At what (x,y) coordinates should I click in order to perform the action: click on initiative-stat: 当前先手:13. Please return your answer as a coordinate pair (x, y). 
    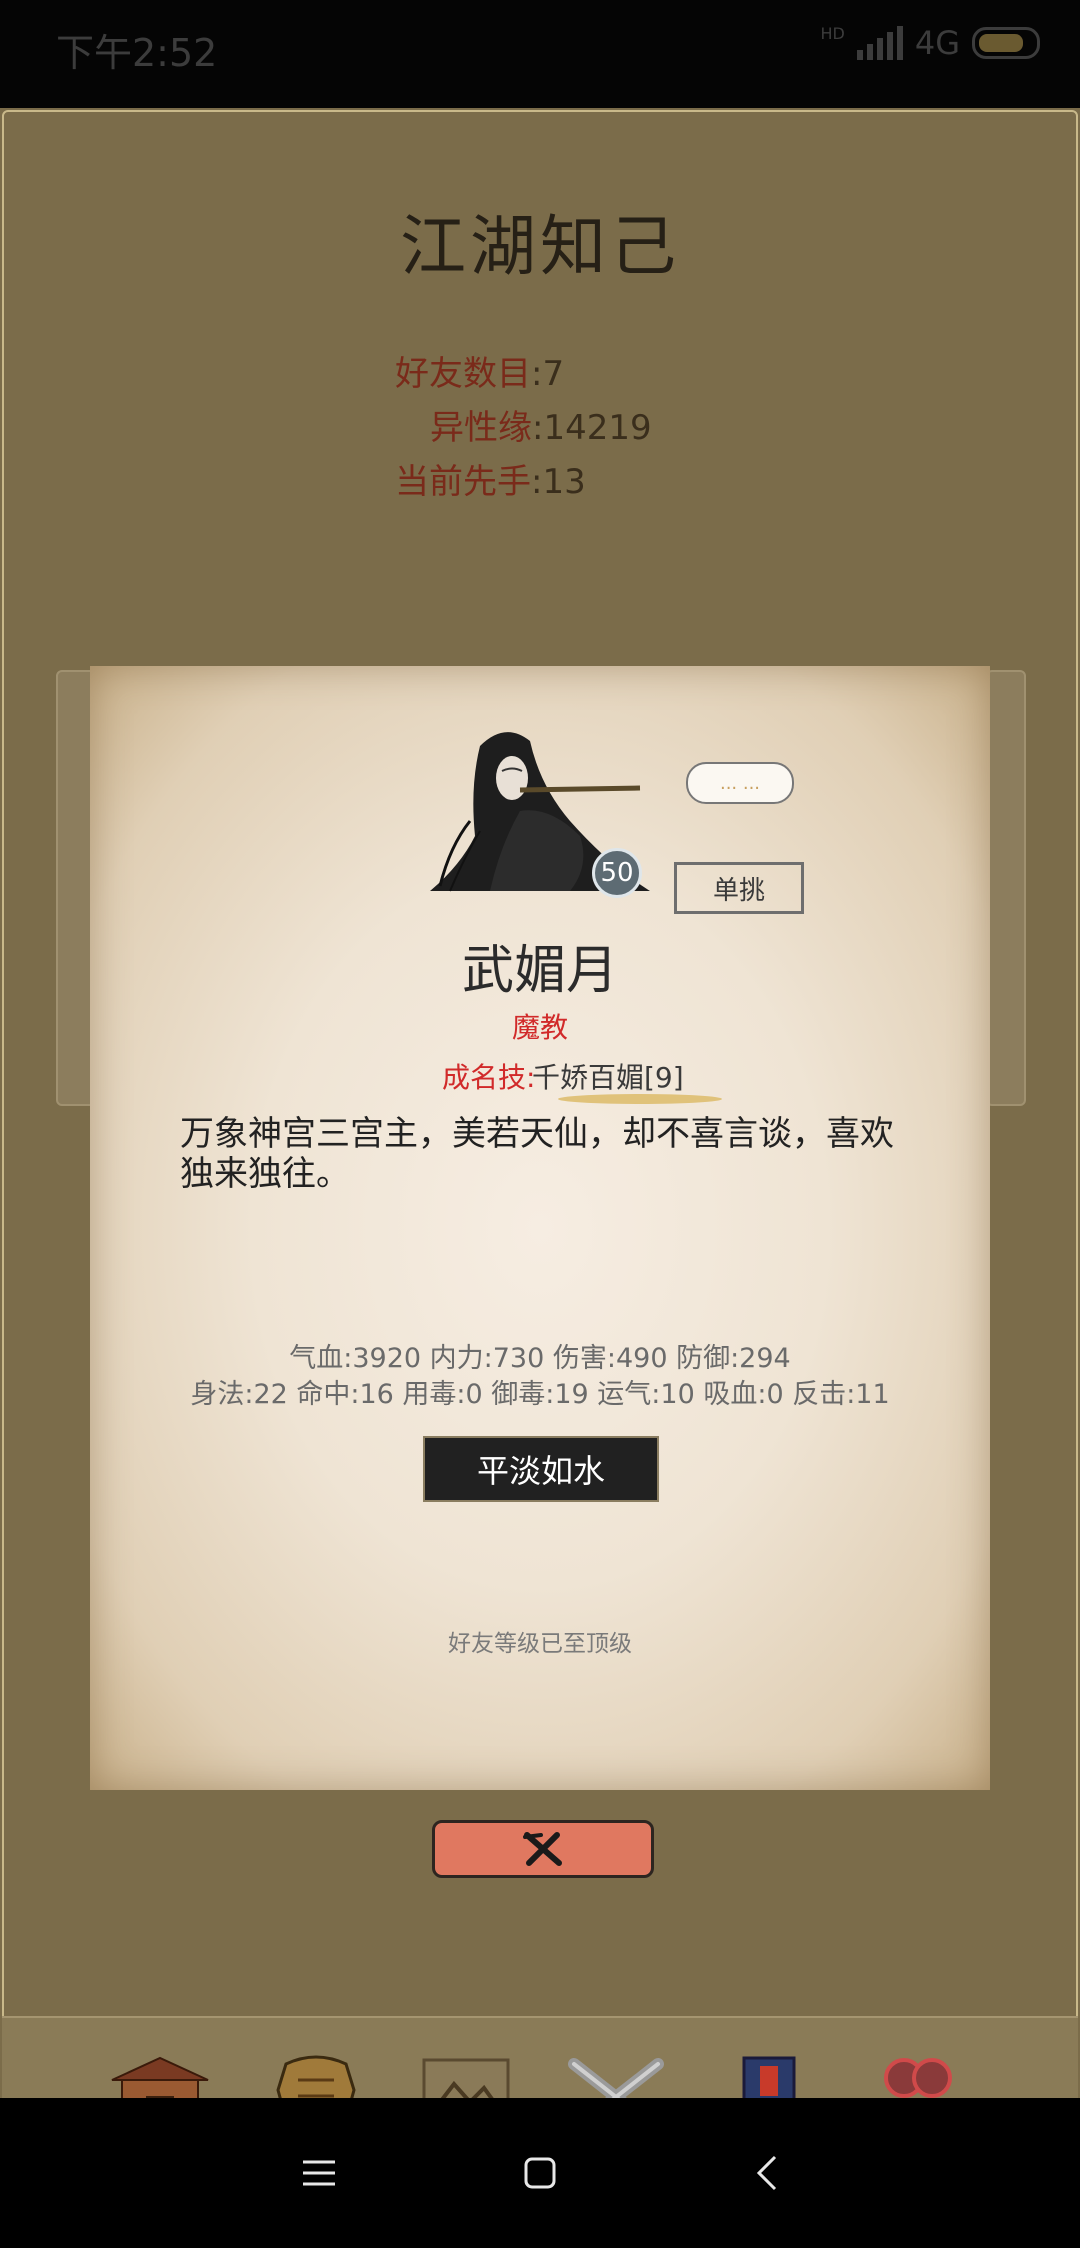
    Looking at the image, I should click on (490, 478).